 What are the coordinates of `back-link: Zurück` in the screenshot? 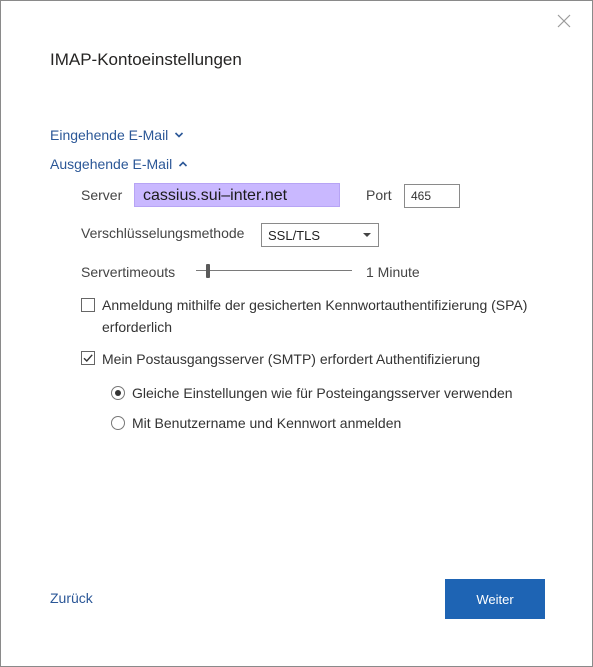 It's located at (71, 598).